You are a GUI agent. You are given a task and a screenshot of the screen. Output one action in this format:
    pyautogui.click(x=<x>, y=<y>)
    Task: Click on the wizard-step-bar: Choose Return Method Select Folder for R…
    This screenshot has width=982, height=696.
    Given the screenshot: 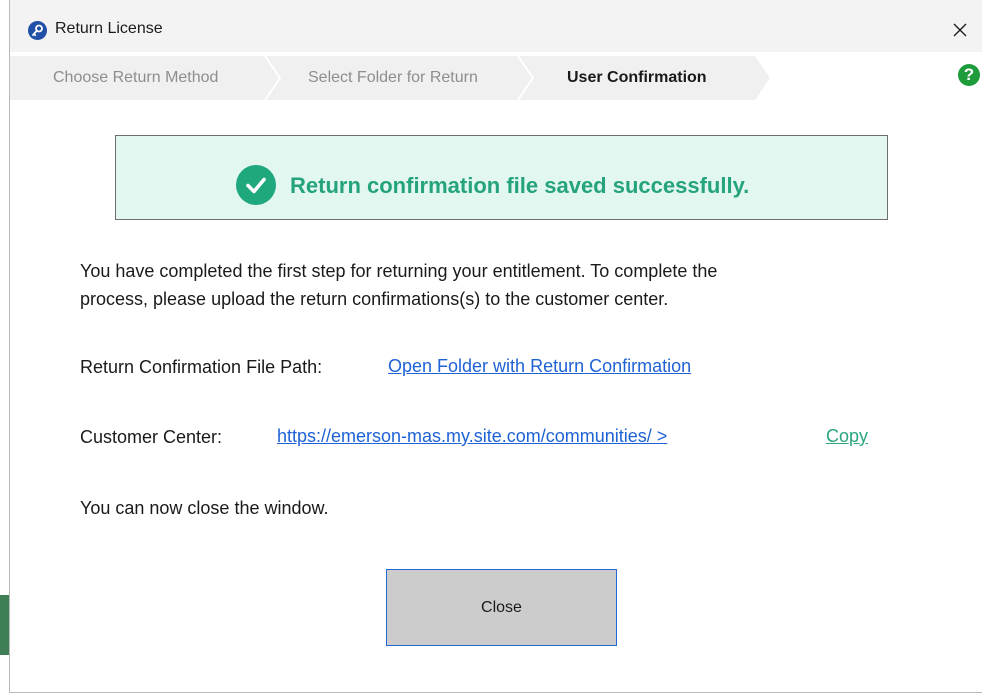 What is the action you would take?
    pyautogui.click(x=391, y=78)
    